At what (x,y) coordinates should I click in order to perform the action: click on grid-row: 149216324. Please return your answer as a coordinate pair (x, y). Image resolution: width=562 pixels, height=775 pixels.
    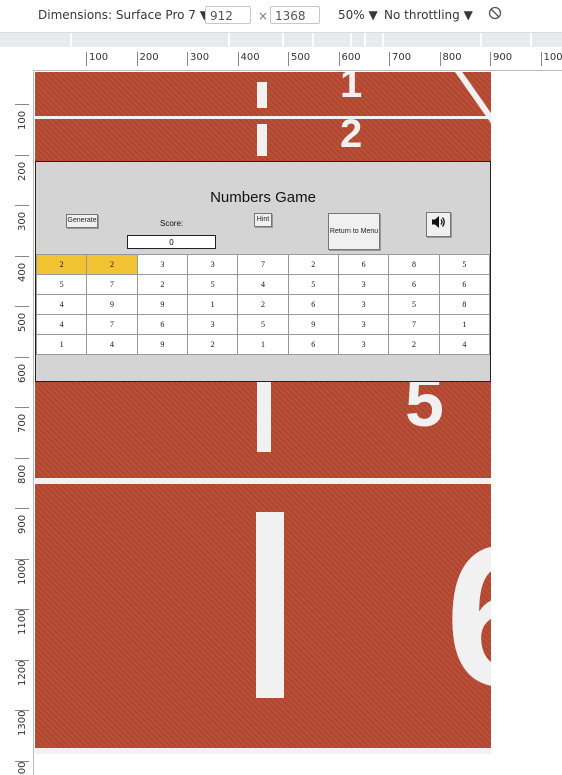
    Looking at the image, I should click on (263, 344).